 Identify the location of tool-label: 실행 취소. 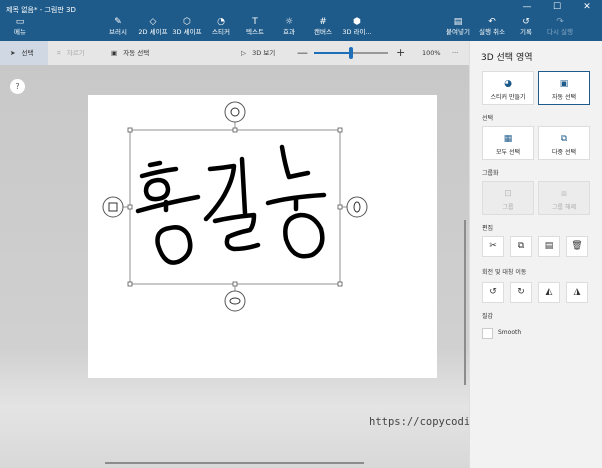
(492, 32).